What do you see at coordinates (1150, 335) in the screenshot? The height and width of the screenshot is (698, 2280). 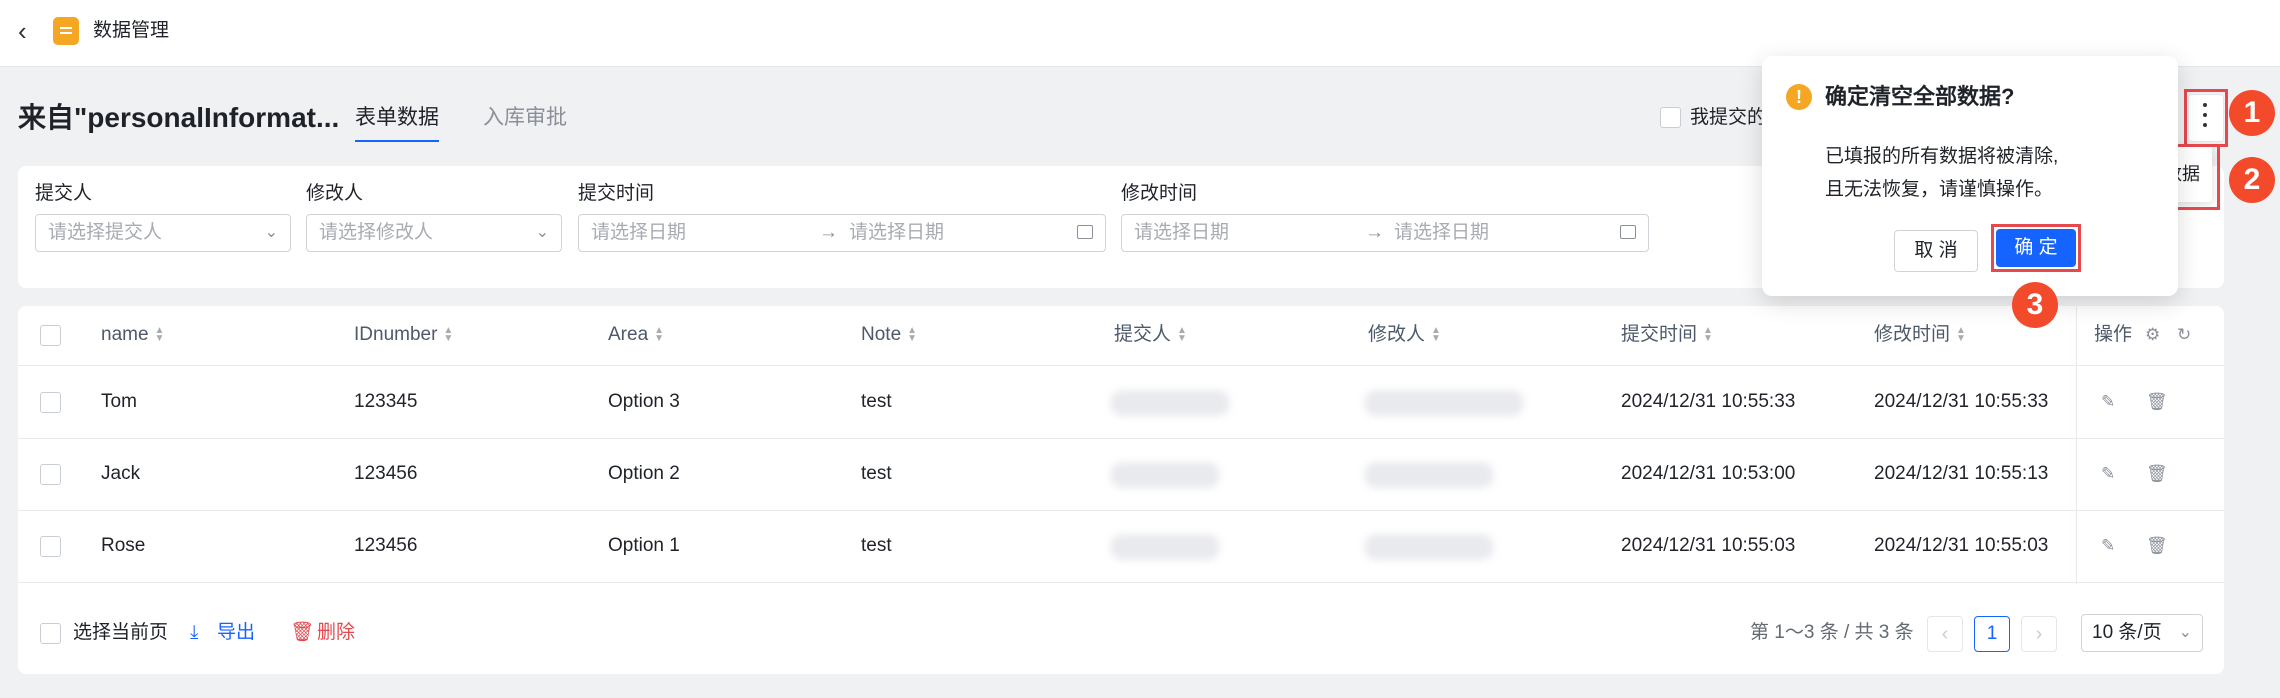 I see `column-header-submitter: 提交人 ▲ ▼` at bounding box center [1150, 335].